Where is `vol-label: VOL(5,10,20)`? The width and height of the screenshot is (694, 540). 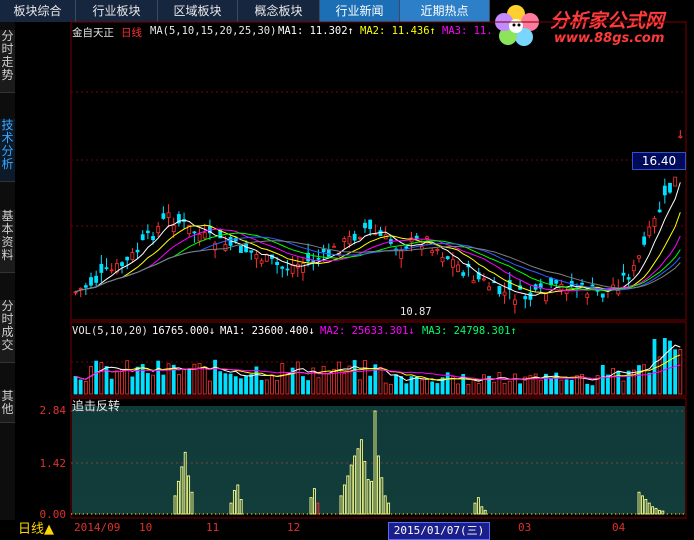 vol-label: VOL(5,10,20) is located at coordinates (110, 331).